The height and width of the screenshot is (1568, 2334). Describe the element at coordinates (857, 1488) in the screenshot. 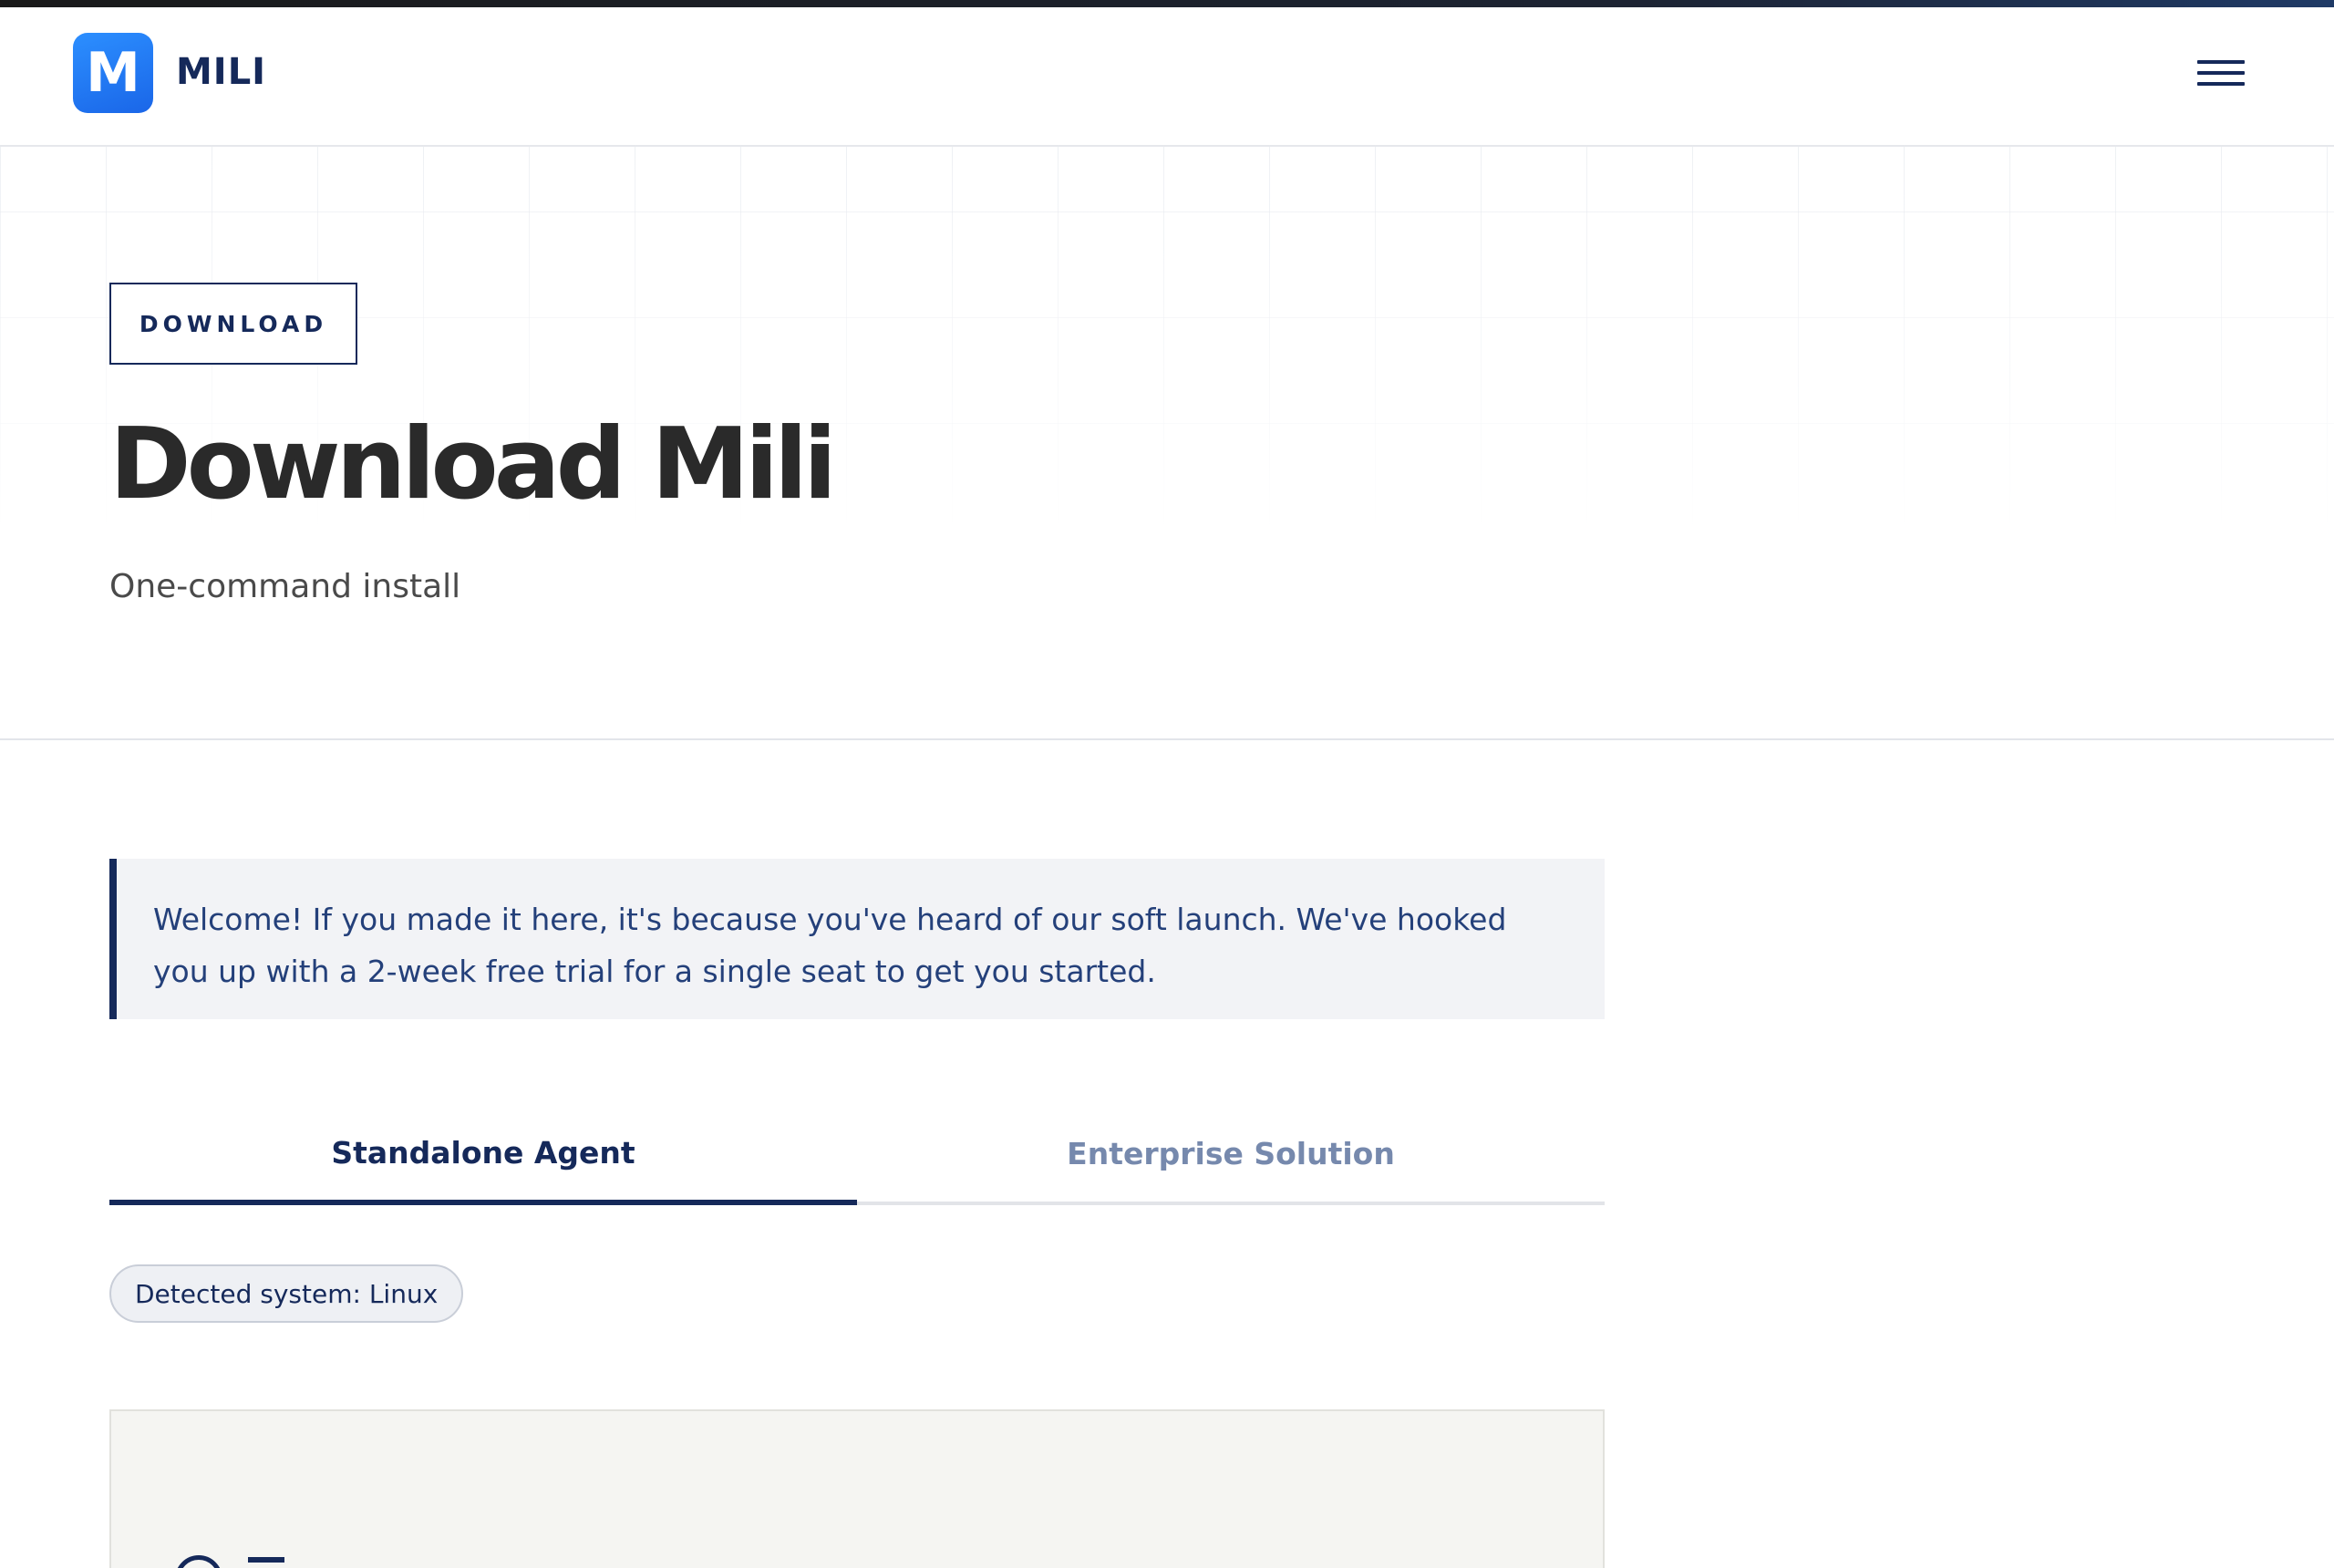

I see `install-card` at that location.